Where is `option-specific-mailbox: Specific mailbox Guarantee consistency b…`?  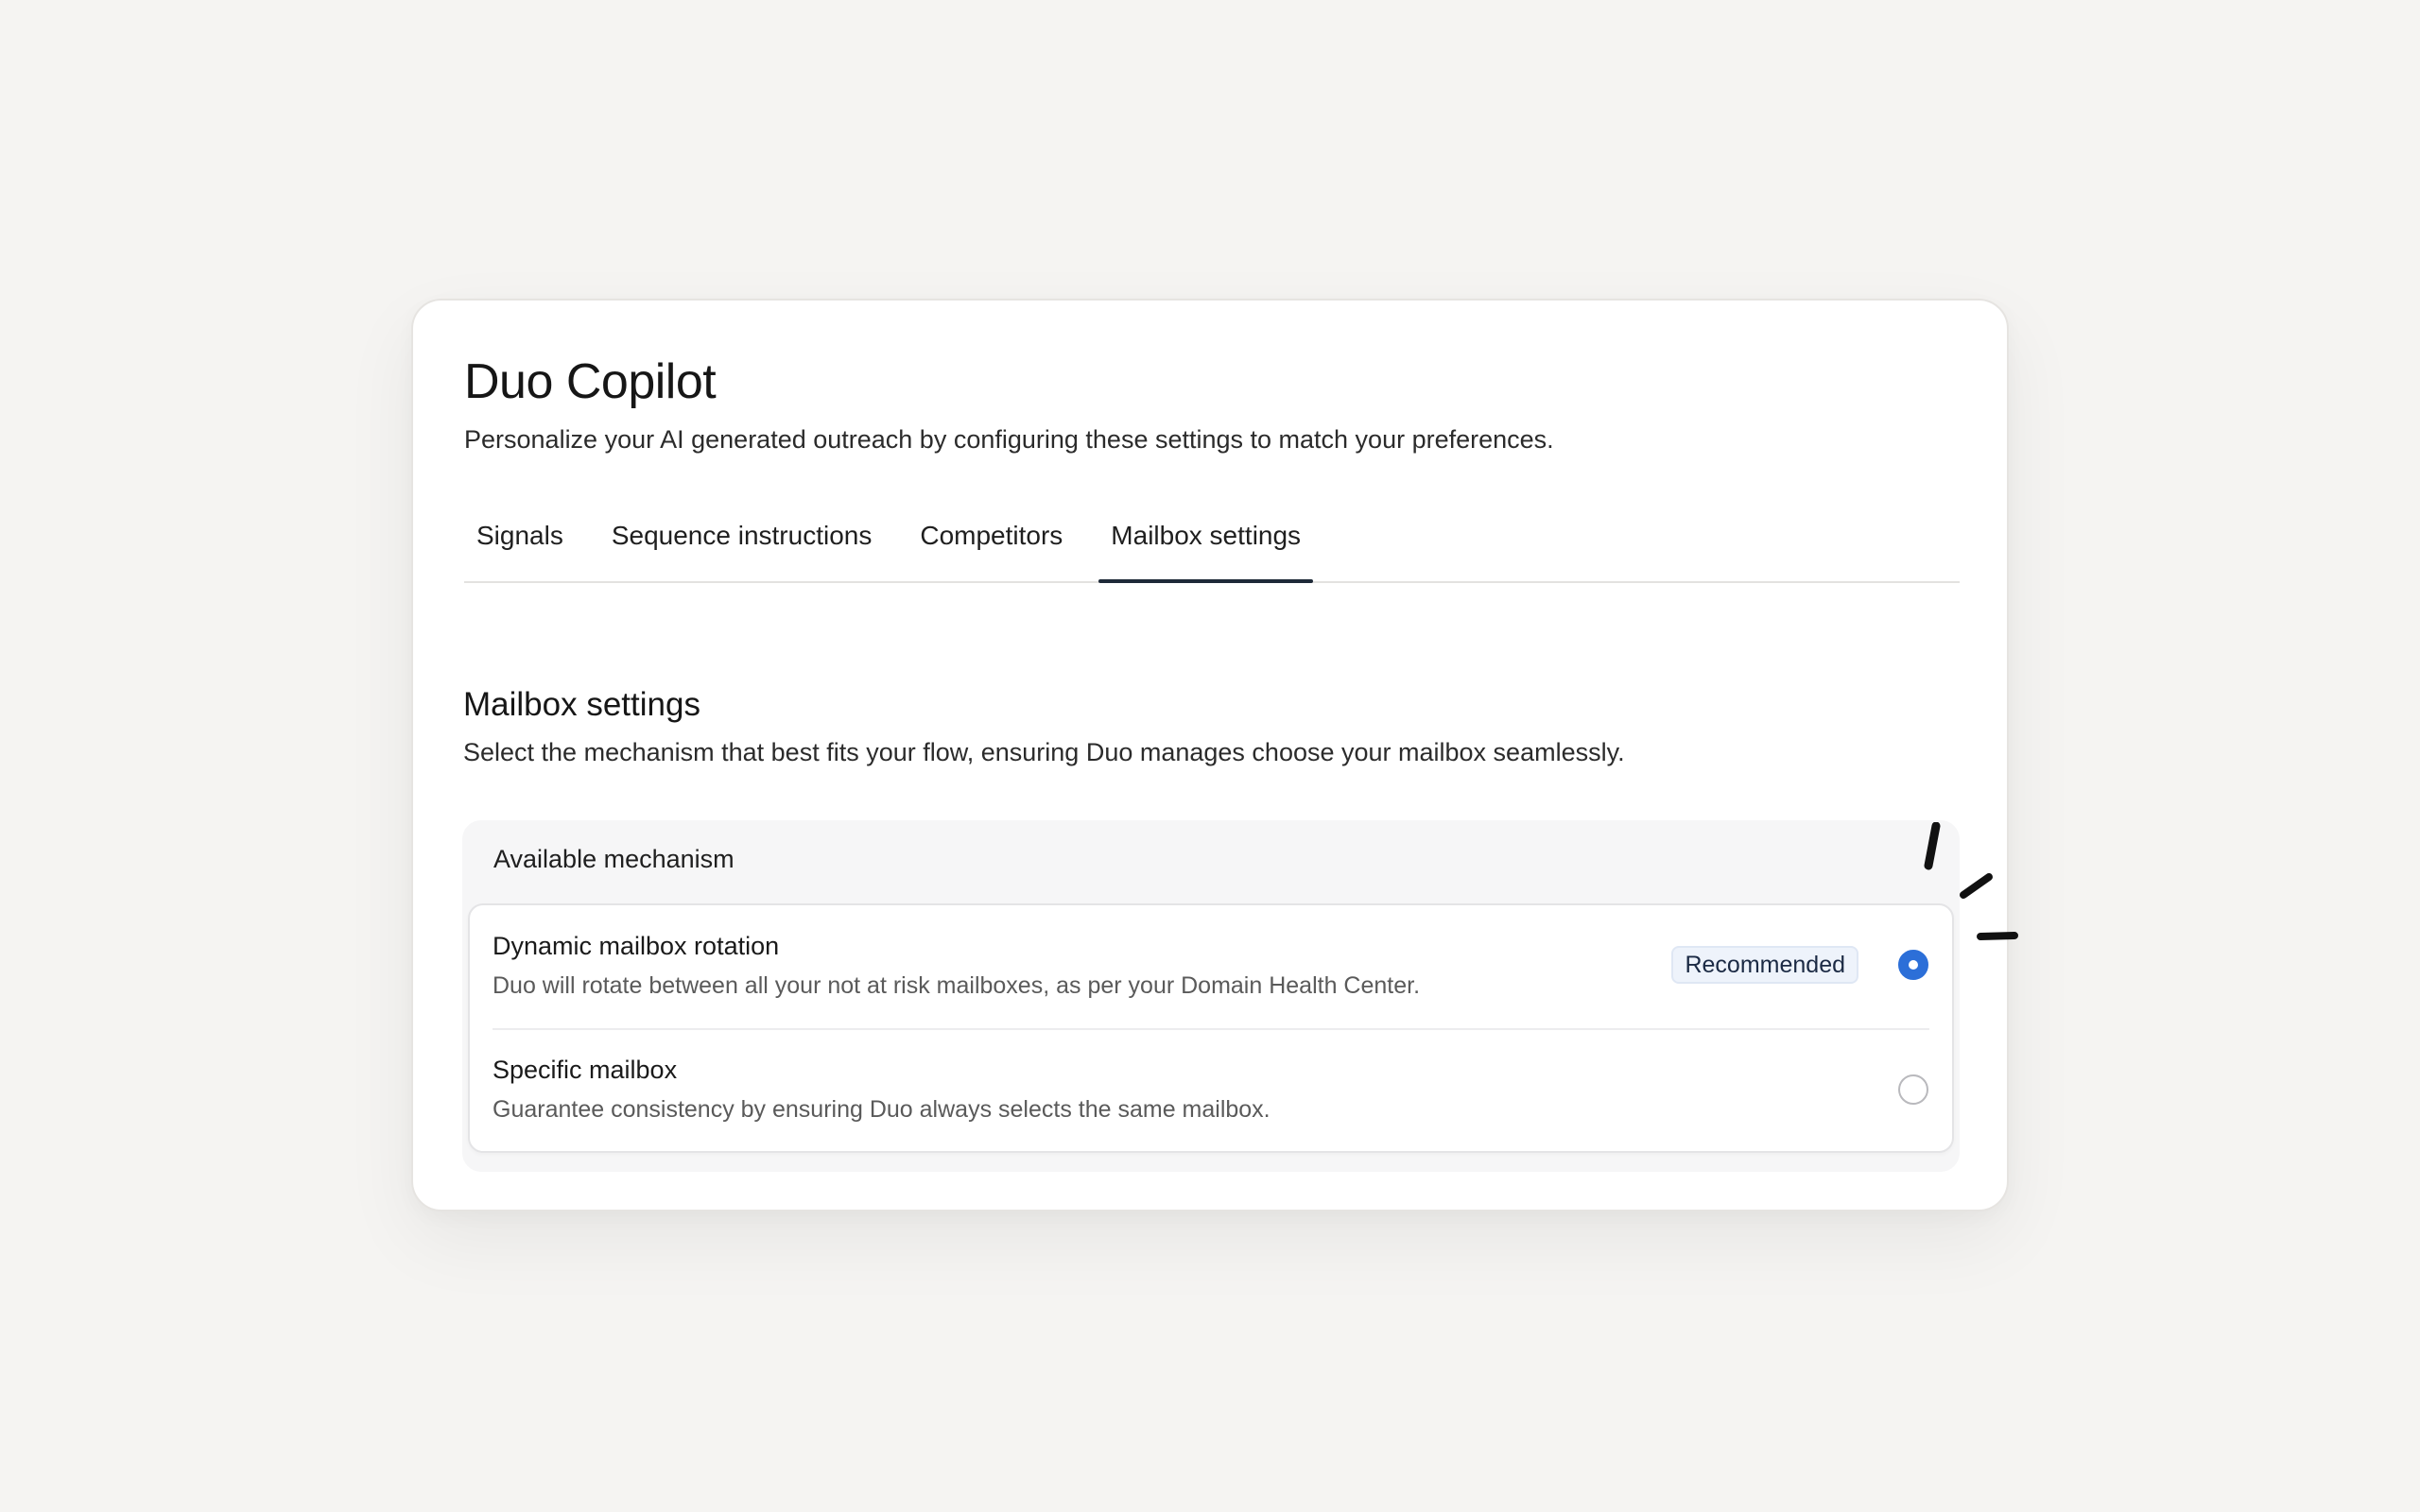
option-specific-mailbox: Specific mailbox Guarantee consistency b… is located at coordinates (1211, 1090).